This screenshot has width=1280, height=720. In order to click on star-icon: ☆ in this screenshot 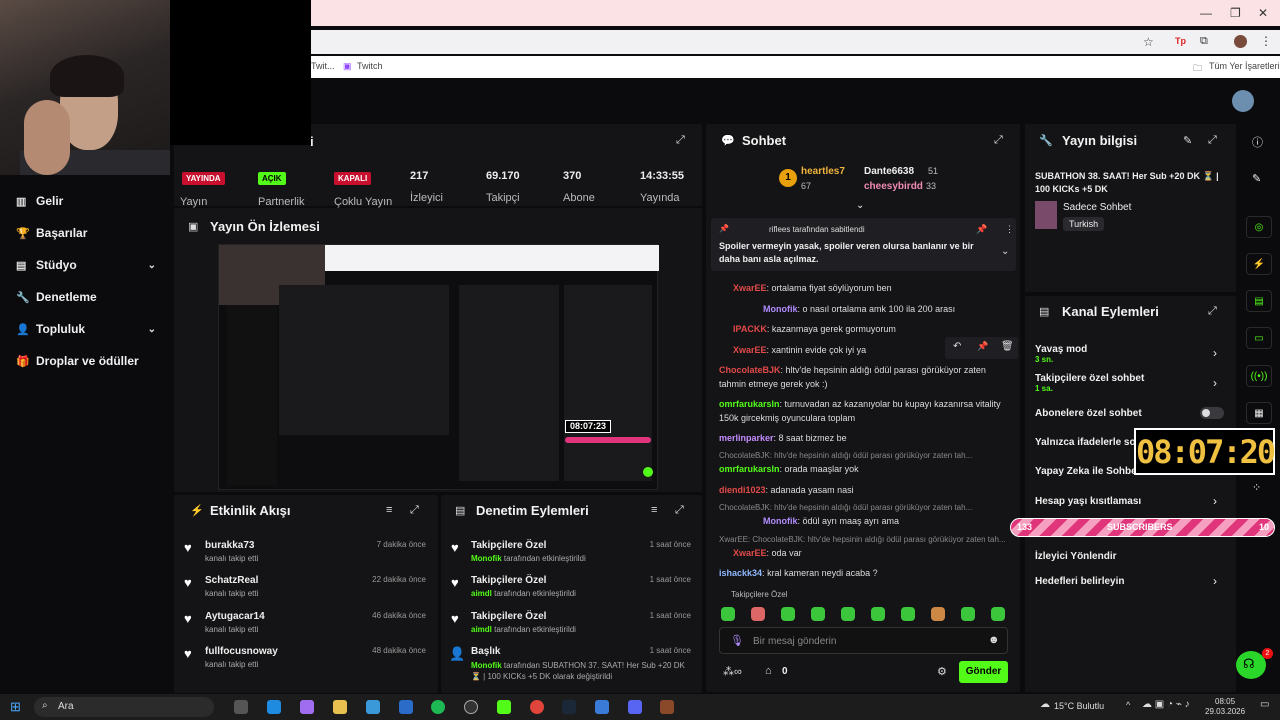, I will do `click(1148, 42)`.